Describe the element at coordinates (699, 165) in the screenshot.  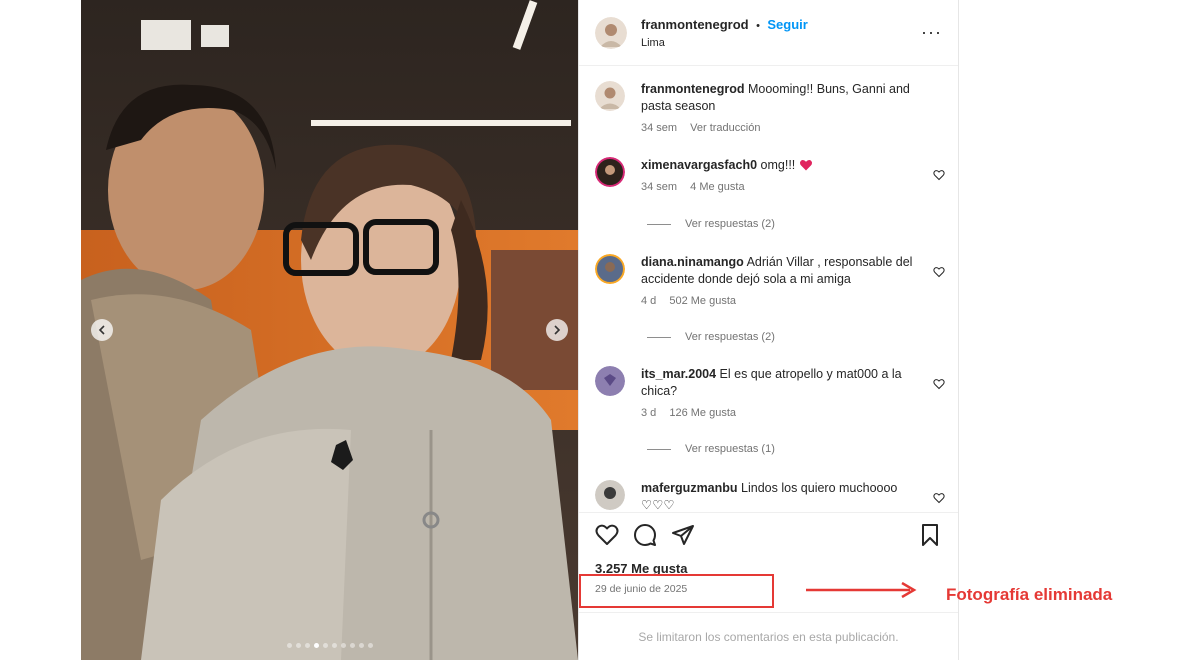
I see `comment-username: ximenavargasfach0` at that location.